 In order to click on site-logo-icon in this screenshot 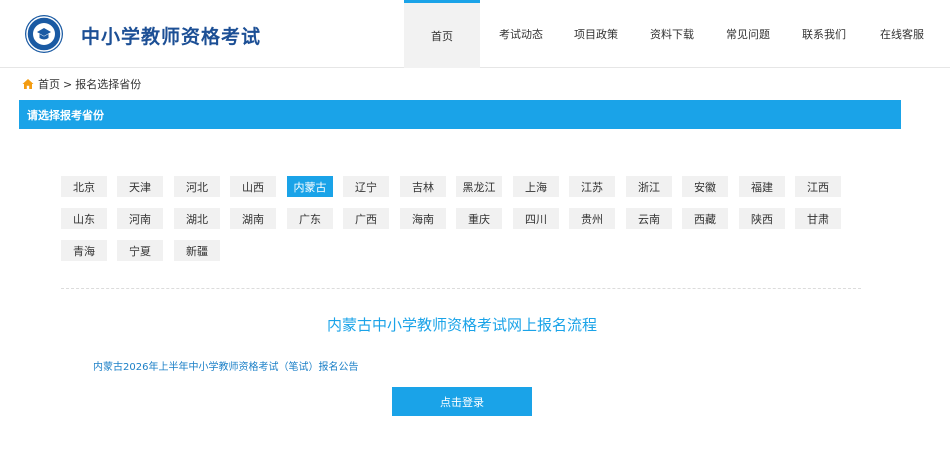, I will do `click(44, 34)`.